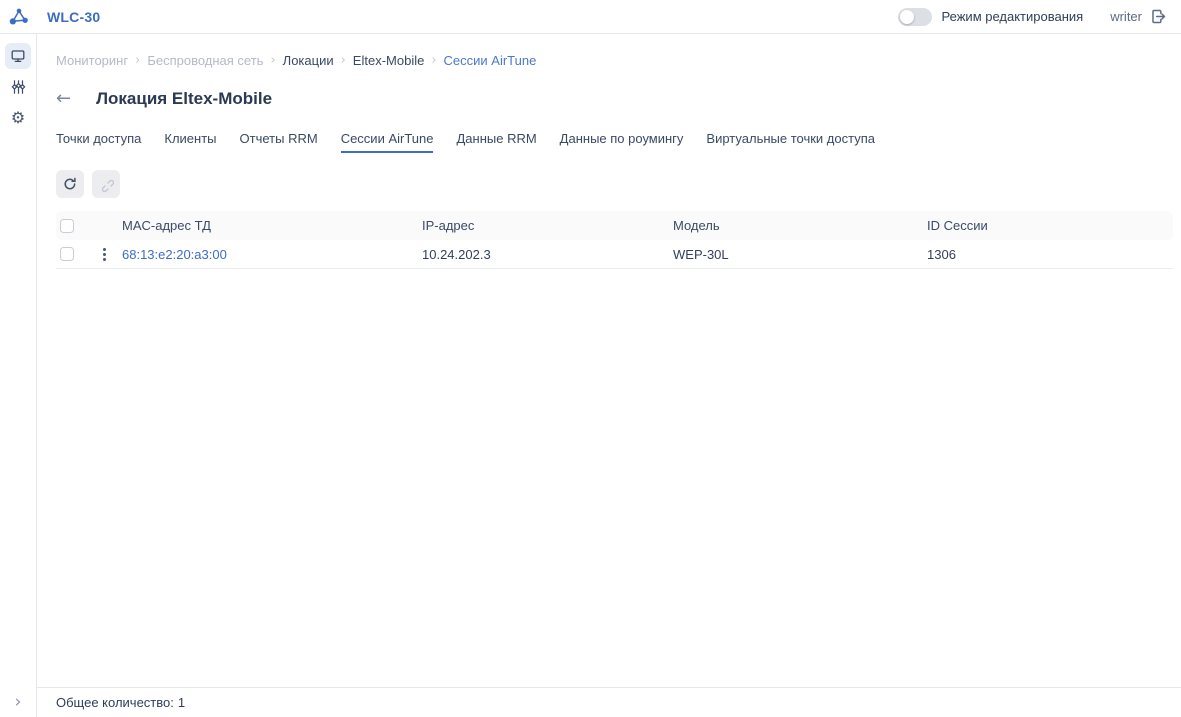 The image size is (1181, 717). Describe the element at coordinates (67, 225) in the screenshot. I see `select-all-checkbox` at that location.